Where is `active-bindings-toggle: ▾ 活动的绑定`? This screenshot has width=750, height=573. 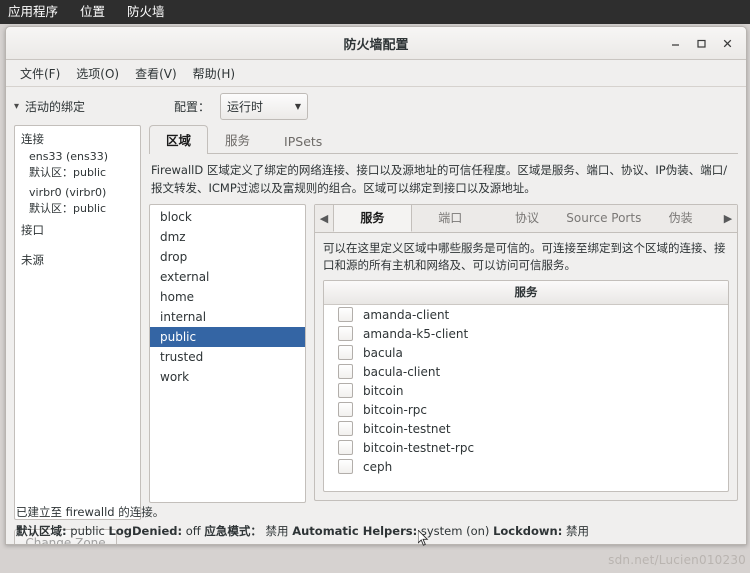 active-bindings-toggle: ▾ 活动的绑定 is located at coordinates (89, 106).